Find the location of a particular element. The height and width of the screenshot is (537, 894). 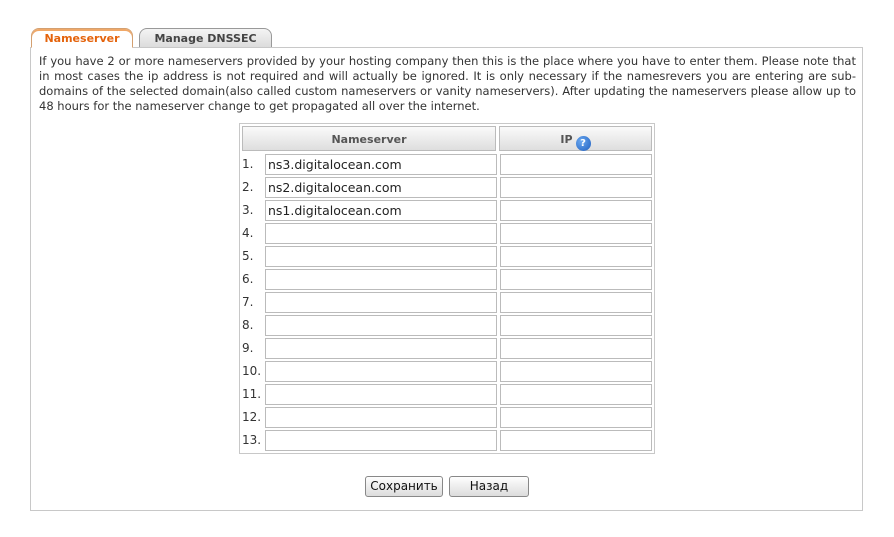

row-number: 9. is located at coordinates (248, 348).